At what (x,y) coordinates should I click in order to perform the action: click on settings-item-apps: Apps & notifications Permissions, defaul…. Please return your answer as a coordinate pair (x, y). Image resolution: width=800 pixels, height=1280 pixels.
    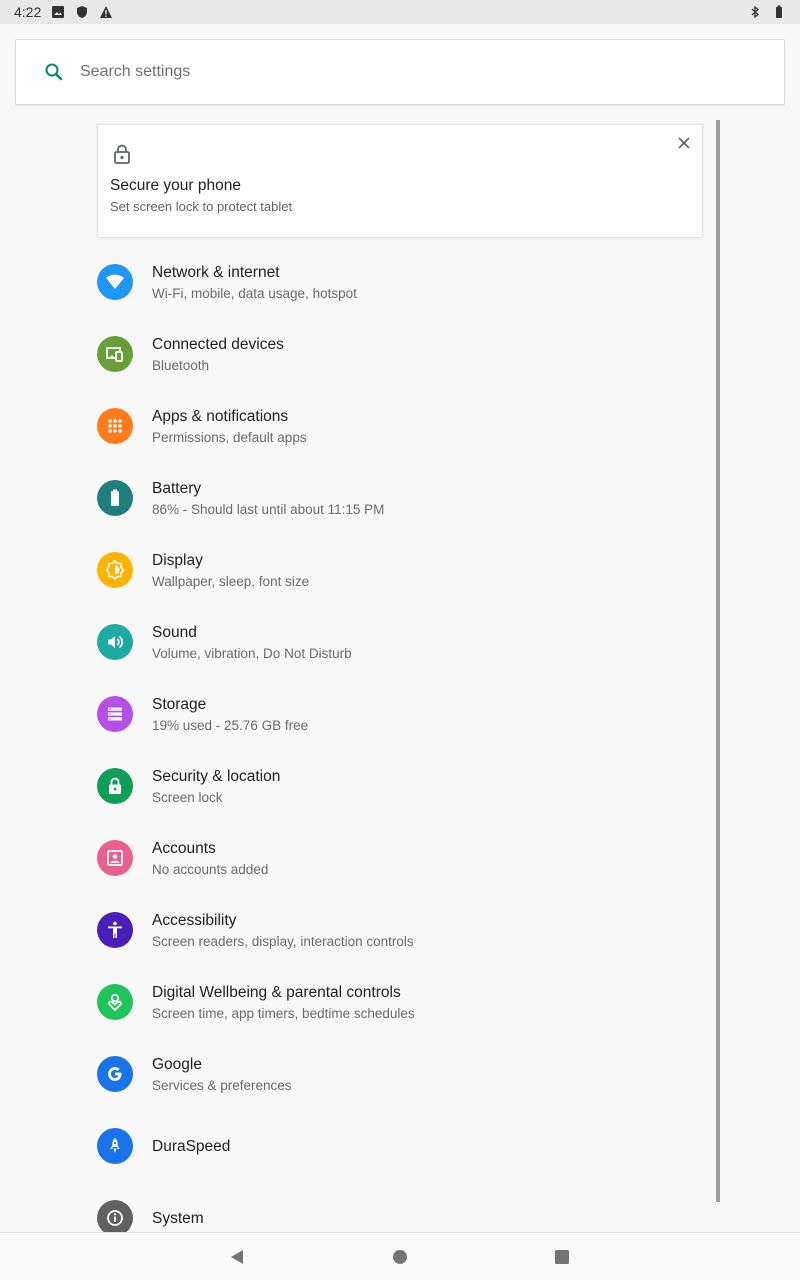
    Looking at the image, I should click on (358, 426).